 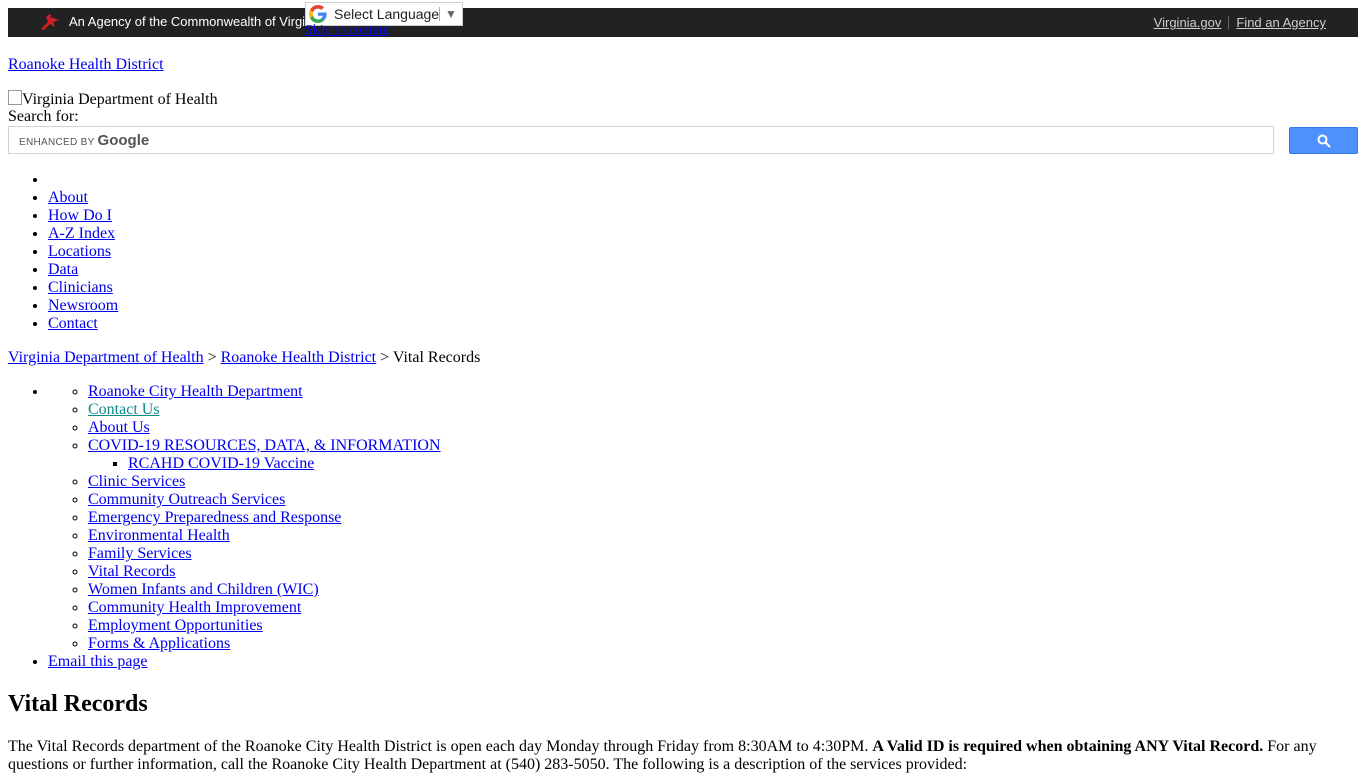 I want to click on nav-a-z-index-link: A-Z Index, so click(x=81, y=233).